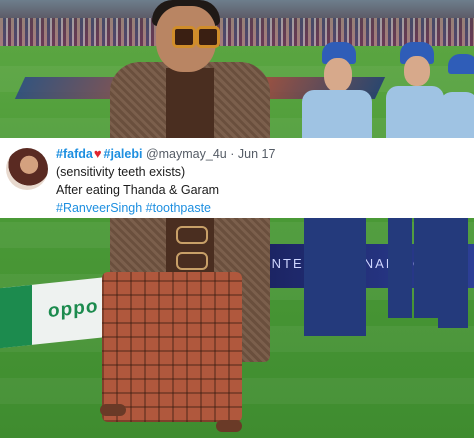 The height and width of the screenshot is (438, 474). Describe the element at coordinates (73, 309) in the screenshot. I see `sponsor-logo: oppo` at that location.